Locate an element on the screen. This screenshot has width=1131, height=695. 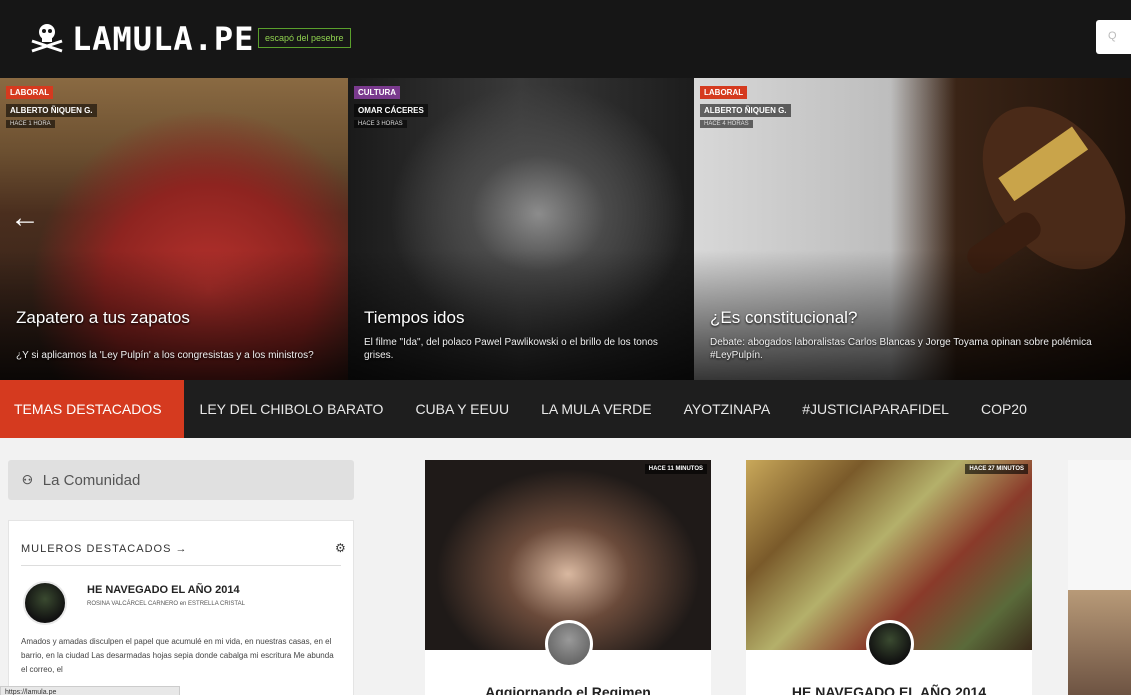
hero-title: Zapatero a tus zapatos is located at coordinates (103, 318).